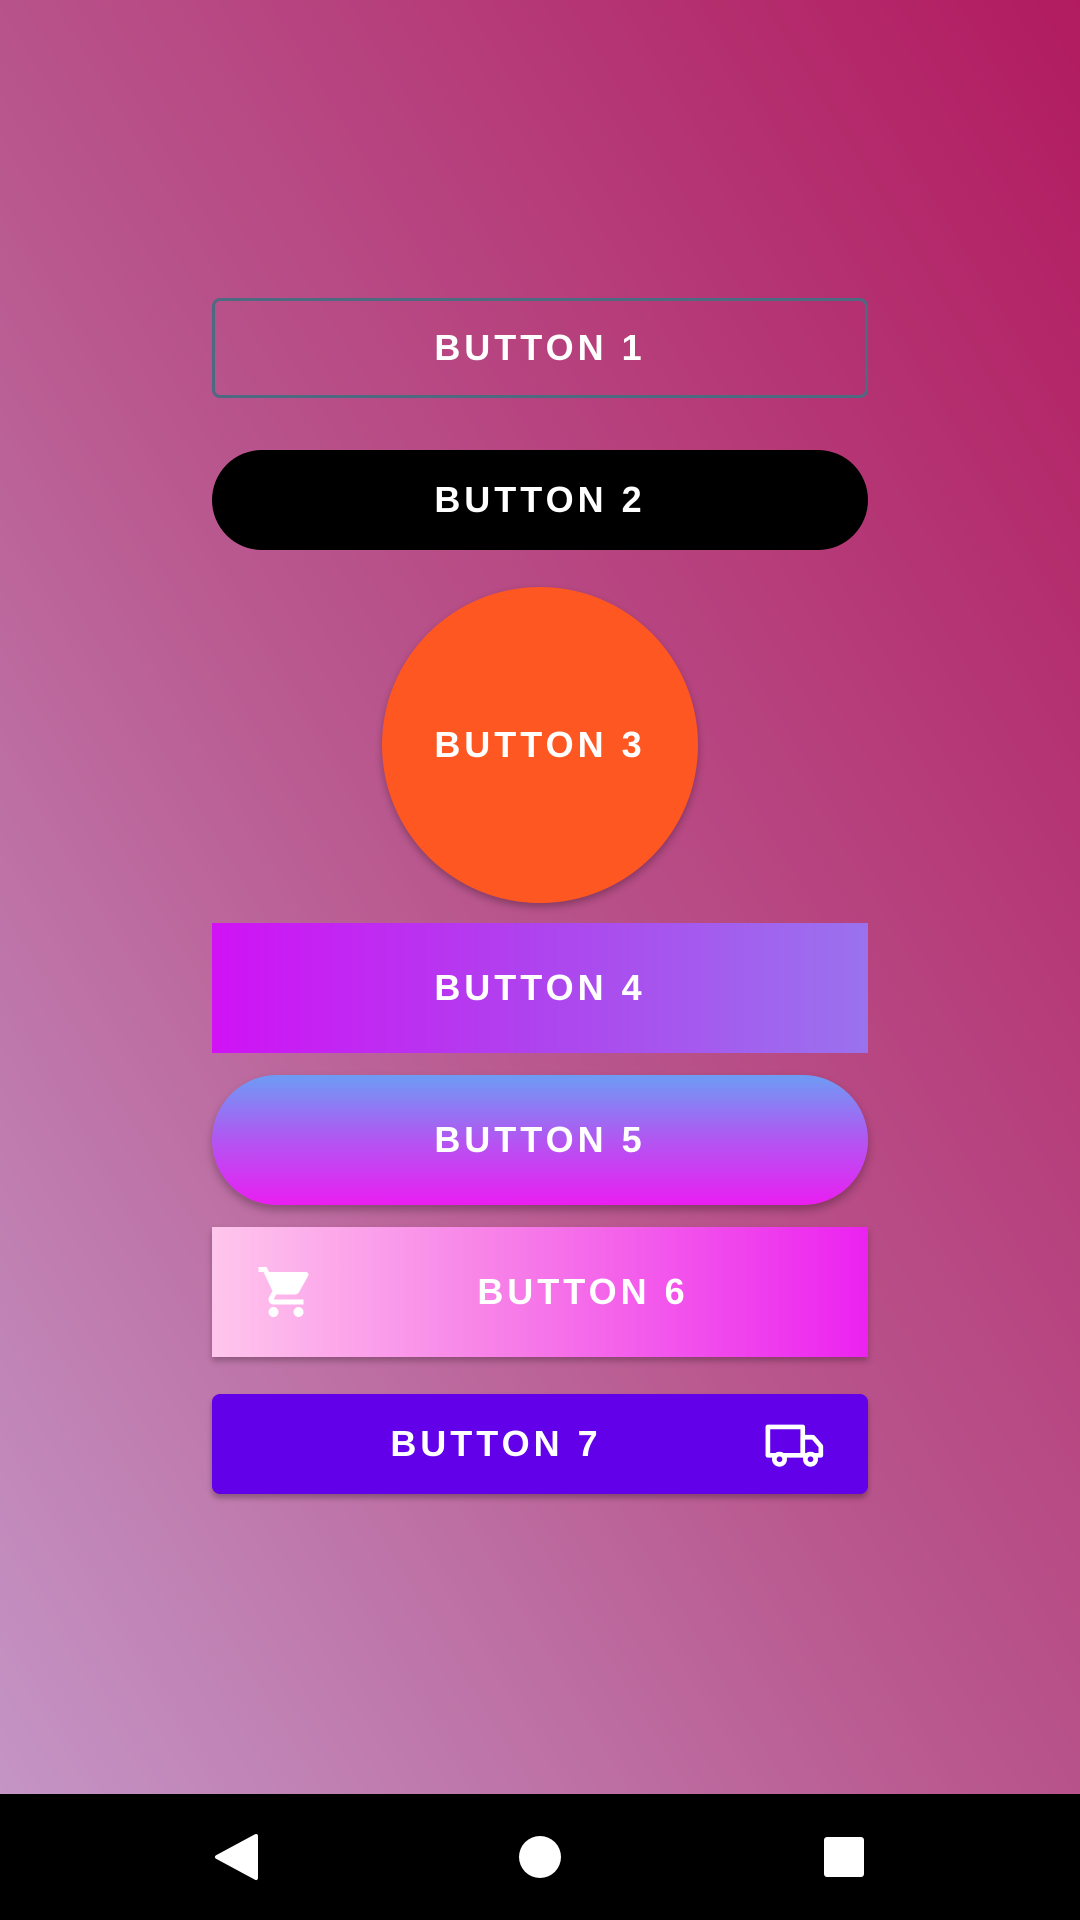 The height and width of the screenshot is (1920, 1080). I want to click on button-1-label: BUTTON 1, so click(540, 347).